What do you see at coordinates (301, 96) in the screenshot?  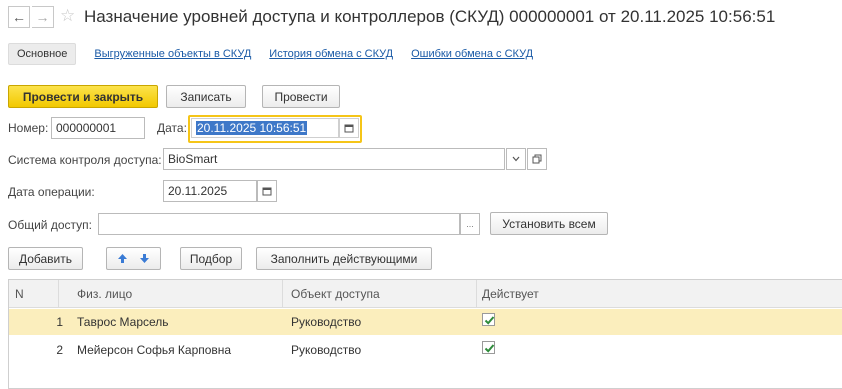 I see `post-button: Провести` at bounding box center [301, 96].